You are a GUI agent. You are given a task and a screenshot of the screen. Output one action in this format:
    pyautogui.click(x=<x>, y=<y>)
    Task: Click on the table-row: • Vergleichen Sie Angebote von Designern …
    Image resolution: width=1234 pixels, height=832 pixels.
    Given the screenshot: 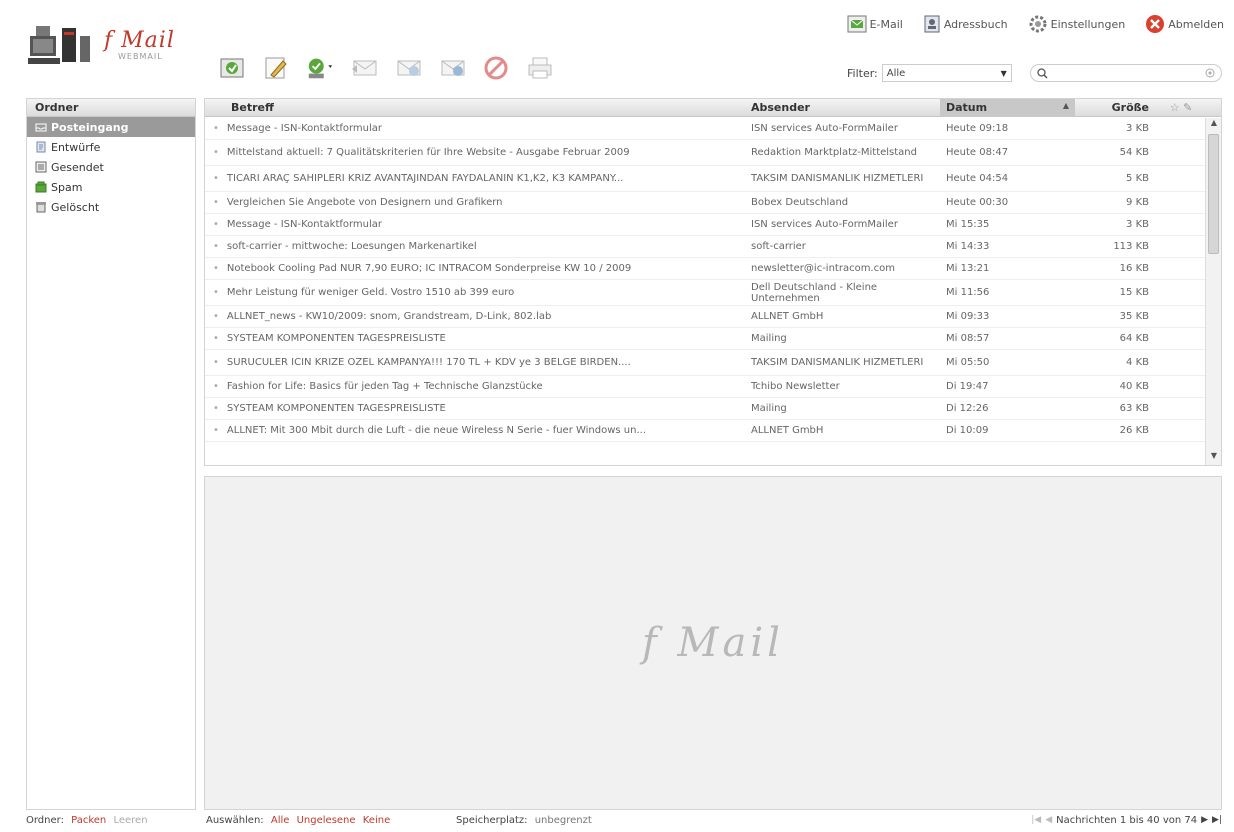 What is the action you would take?
    pyautogui.click(x=705, y=203)
    